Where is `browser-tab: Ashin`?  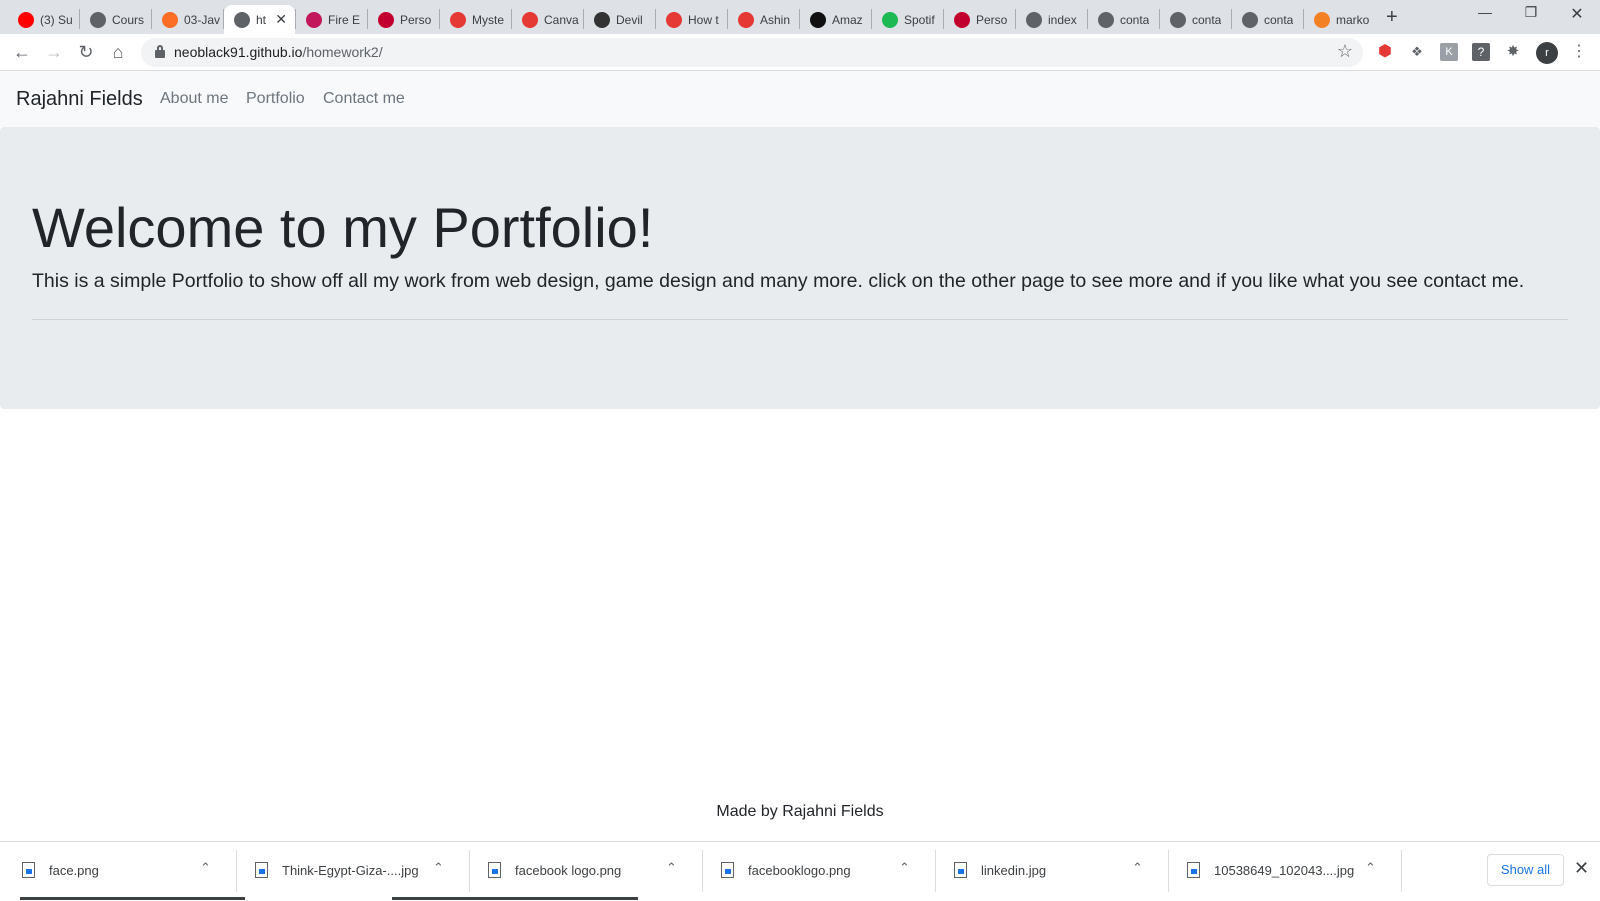 browser-tab: Ashin is located at coordinates (763, 19).